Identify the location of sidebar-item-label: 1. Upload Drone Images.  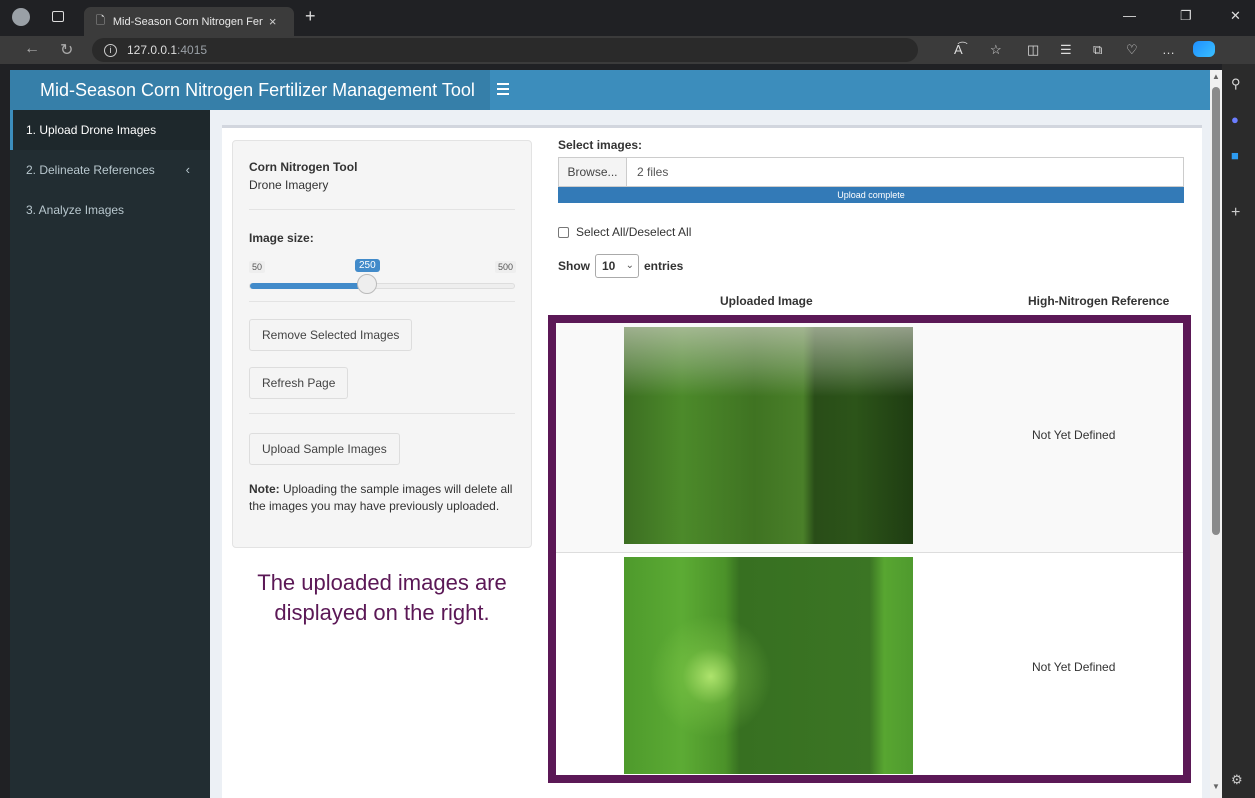
(91, 130).